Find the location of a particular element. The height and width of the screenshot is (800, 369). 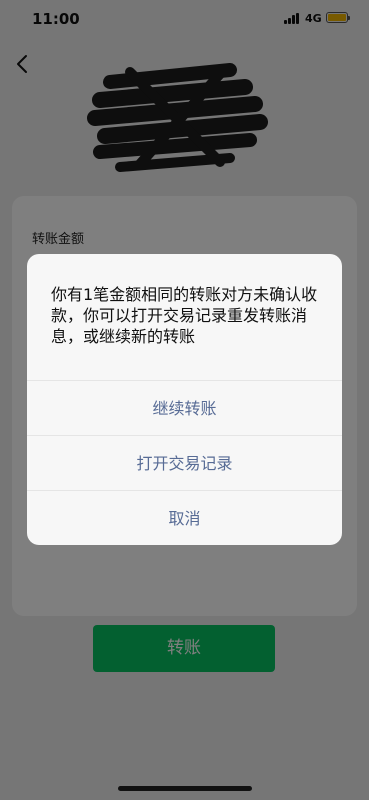

cancel-button: 取消 is located at coordinates (184, 517).